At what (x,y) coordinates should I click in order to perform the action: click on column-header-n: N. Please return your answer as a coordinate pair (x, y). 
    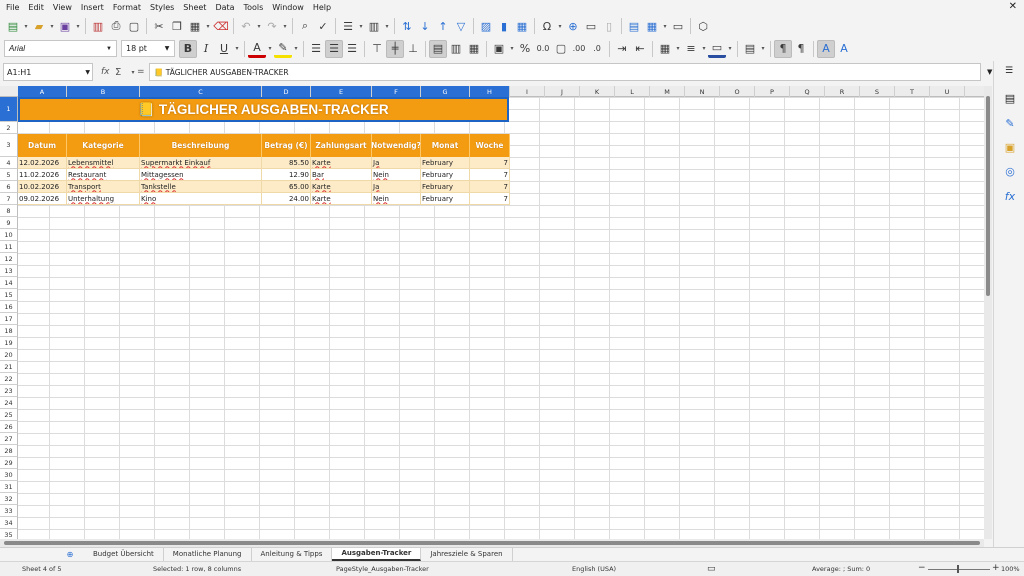
    Looking at the image, I should click on (702, 91).